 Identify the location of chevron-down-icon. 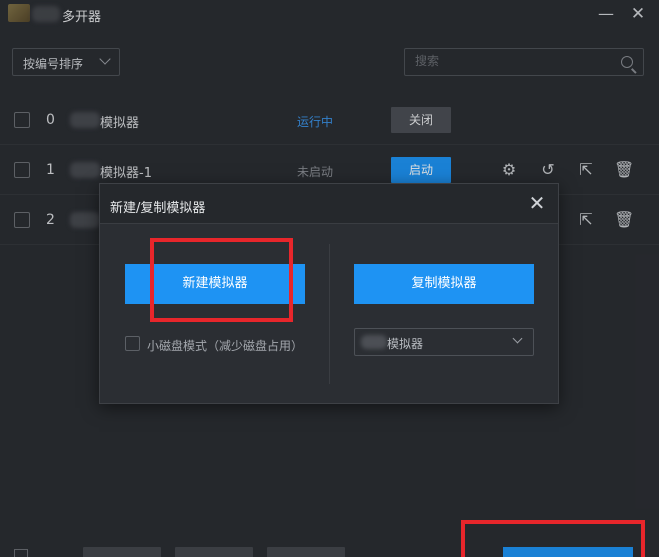
(517, 338).